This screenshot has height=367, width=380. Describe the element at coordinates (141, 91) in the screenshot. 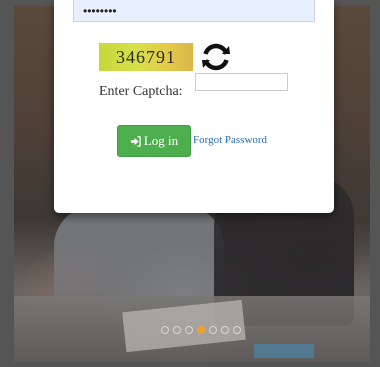

I see `captcha-label: Enter Captcha:` at that location.